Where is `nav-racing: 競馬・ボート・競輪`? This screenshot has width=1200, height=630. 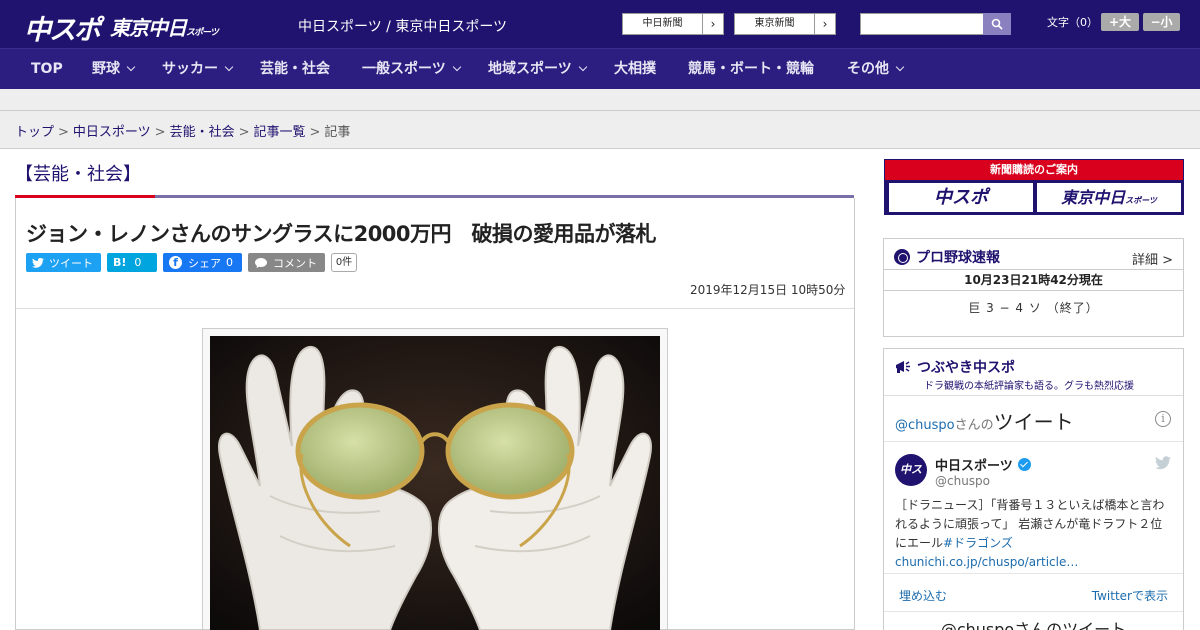
nav-racing: 競馬・ボート・競輪 is located at coordinates (751, 69).